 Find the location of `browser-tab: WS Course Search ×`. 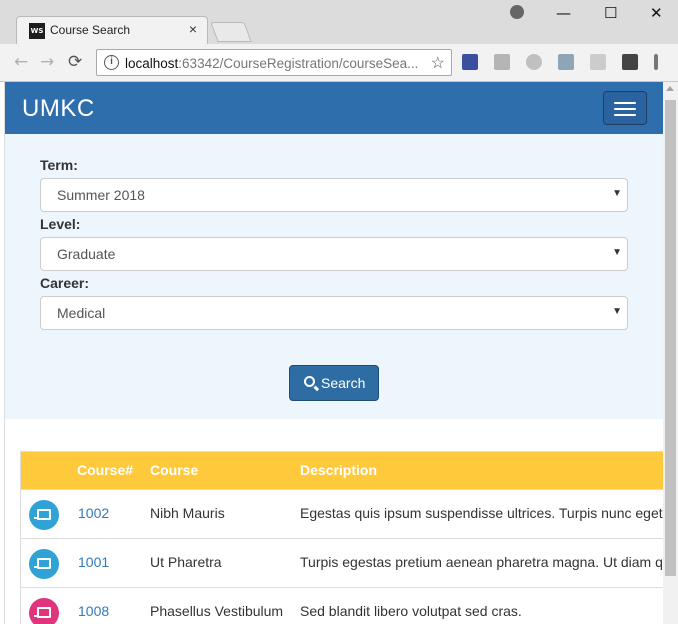

browser-tab: WS Course Search × is located at coordinates (112, 30).